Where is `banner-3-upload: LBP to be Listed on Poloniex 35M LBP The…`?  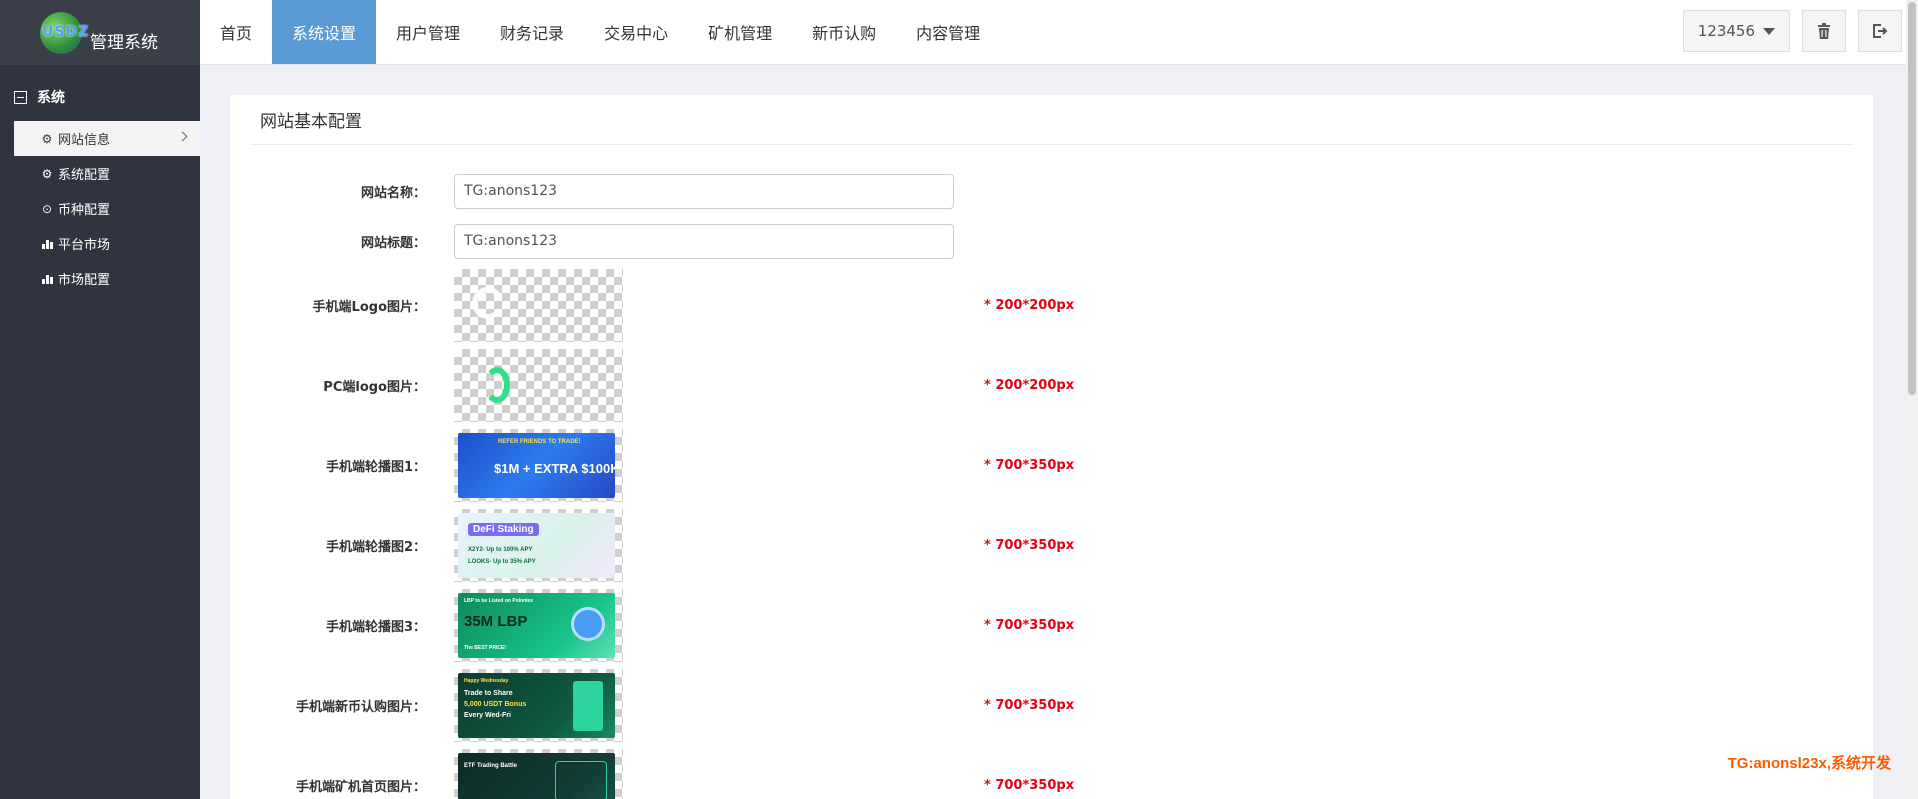
banner-3-upload: LBP to be Listed on Poloniex 35M LBP The… is located at coordinates (538, 625).